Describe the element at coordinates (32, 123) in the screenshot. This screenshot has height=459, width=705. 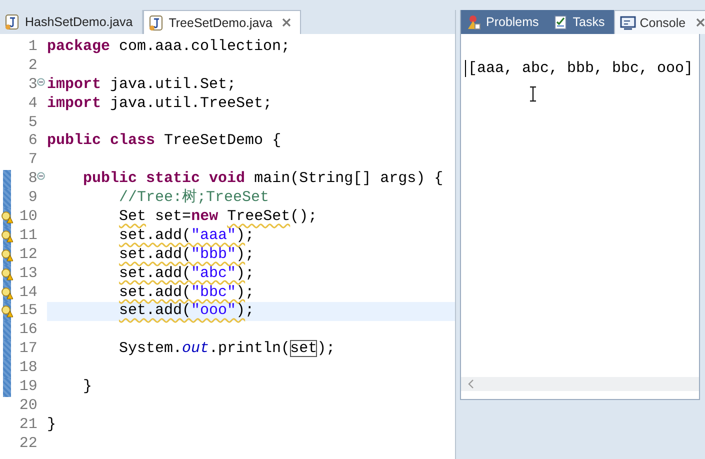
I see `line-number: 5` at that location.